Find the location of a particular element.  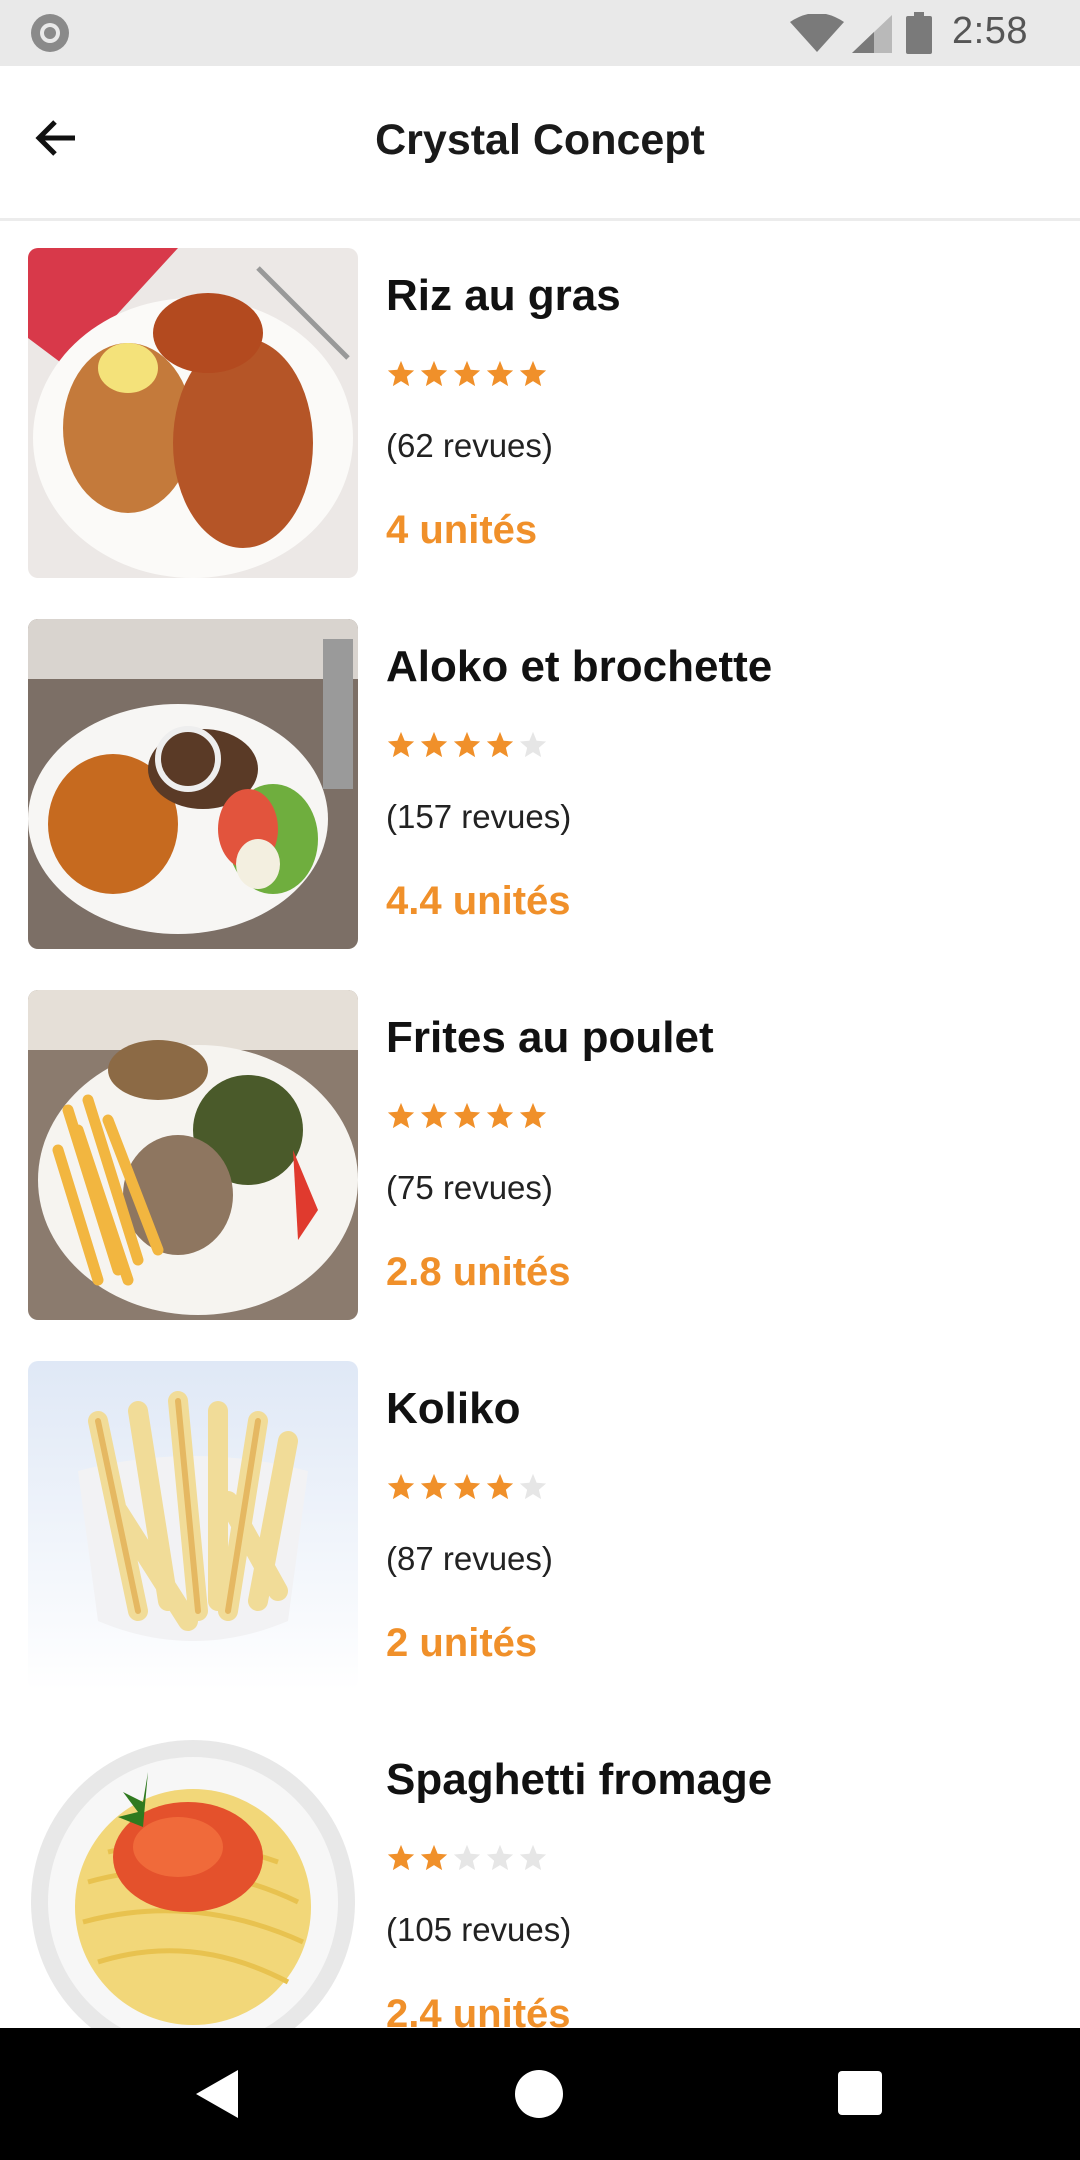

review-count: (62 revues) is located at coordinates (469, 445).